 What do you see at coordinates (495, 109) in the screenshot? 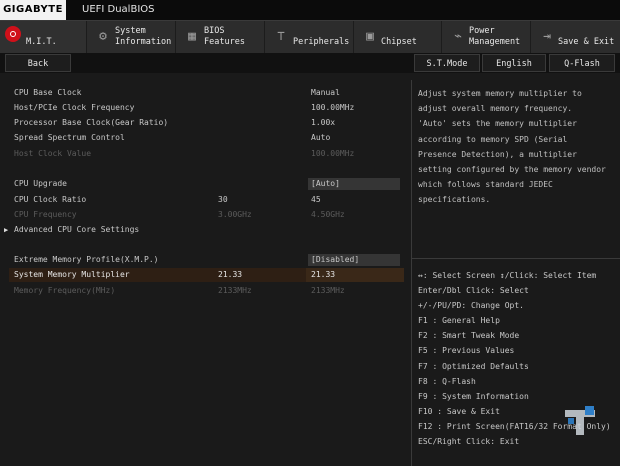
I see `help-line: adjust overall memory frequency.` at bounding box center [495, 109].